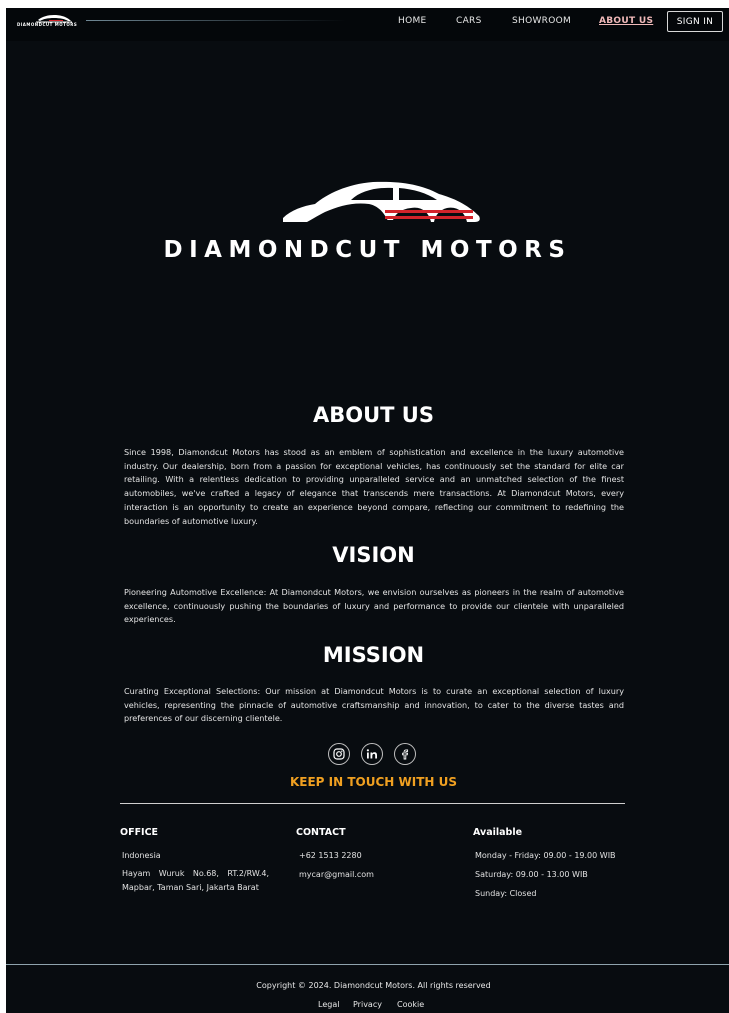 This screenshot has width=729, height=1013. Describe the element at coordinates (373, 655) in the screenshot. I see `mission-title: MISSION` at that location.